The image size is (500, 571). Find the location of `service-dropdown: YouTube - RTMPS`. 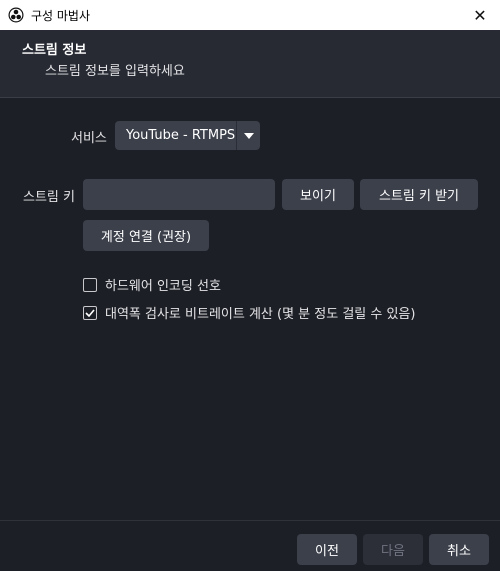

service-dropdown: YouTube - RTMPS is located at coordinates (187, 135).